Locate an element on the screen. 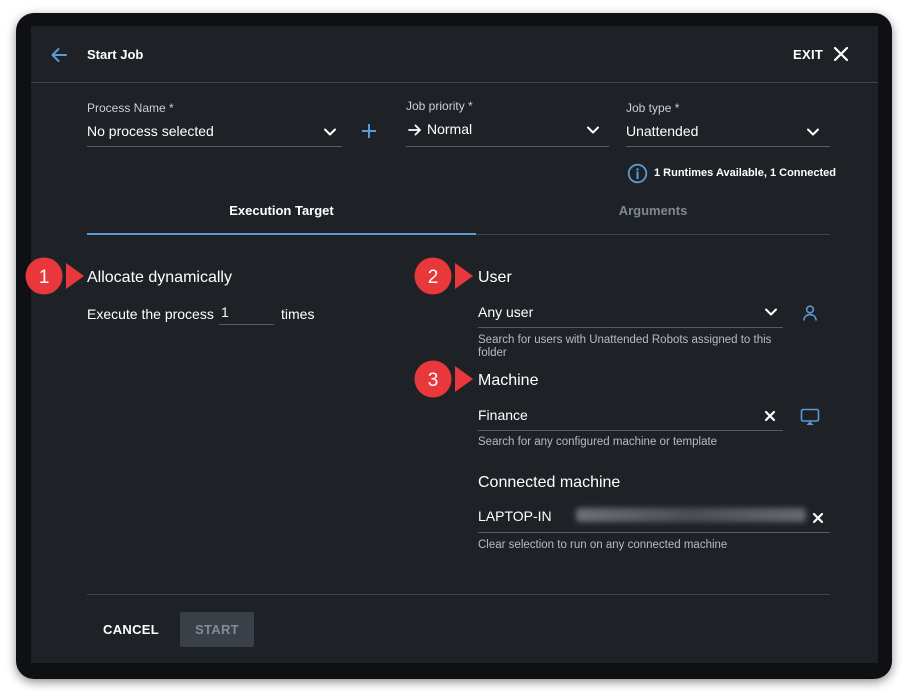  dialog-title: Start Job is located at coordinates (115, 54).